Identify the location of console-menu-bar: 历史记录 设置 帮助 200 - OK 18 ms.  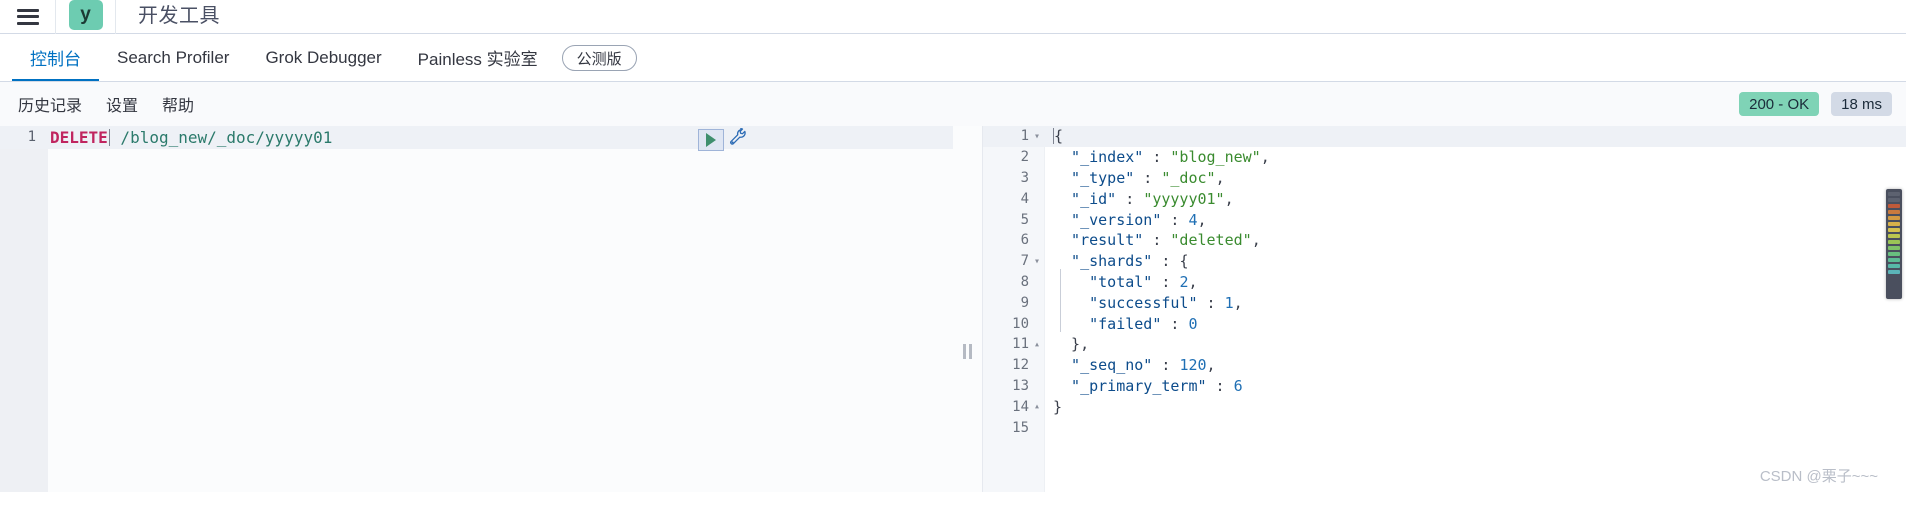
(953, 104).